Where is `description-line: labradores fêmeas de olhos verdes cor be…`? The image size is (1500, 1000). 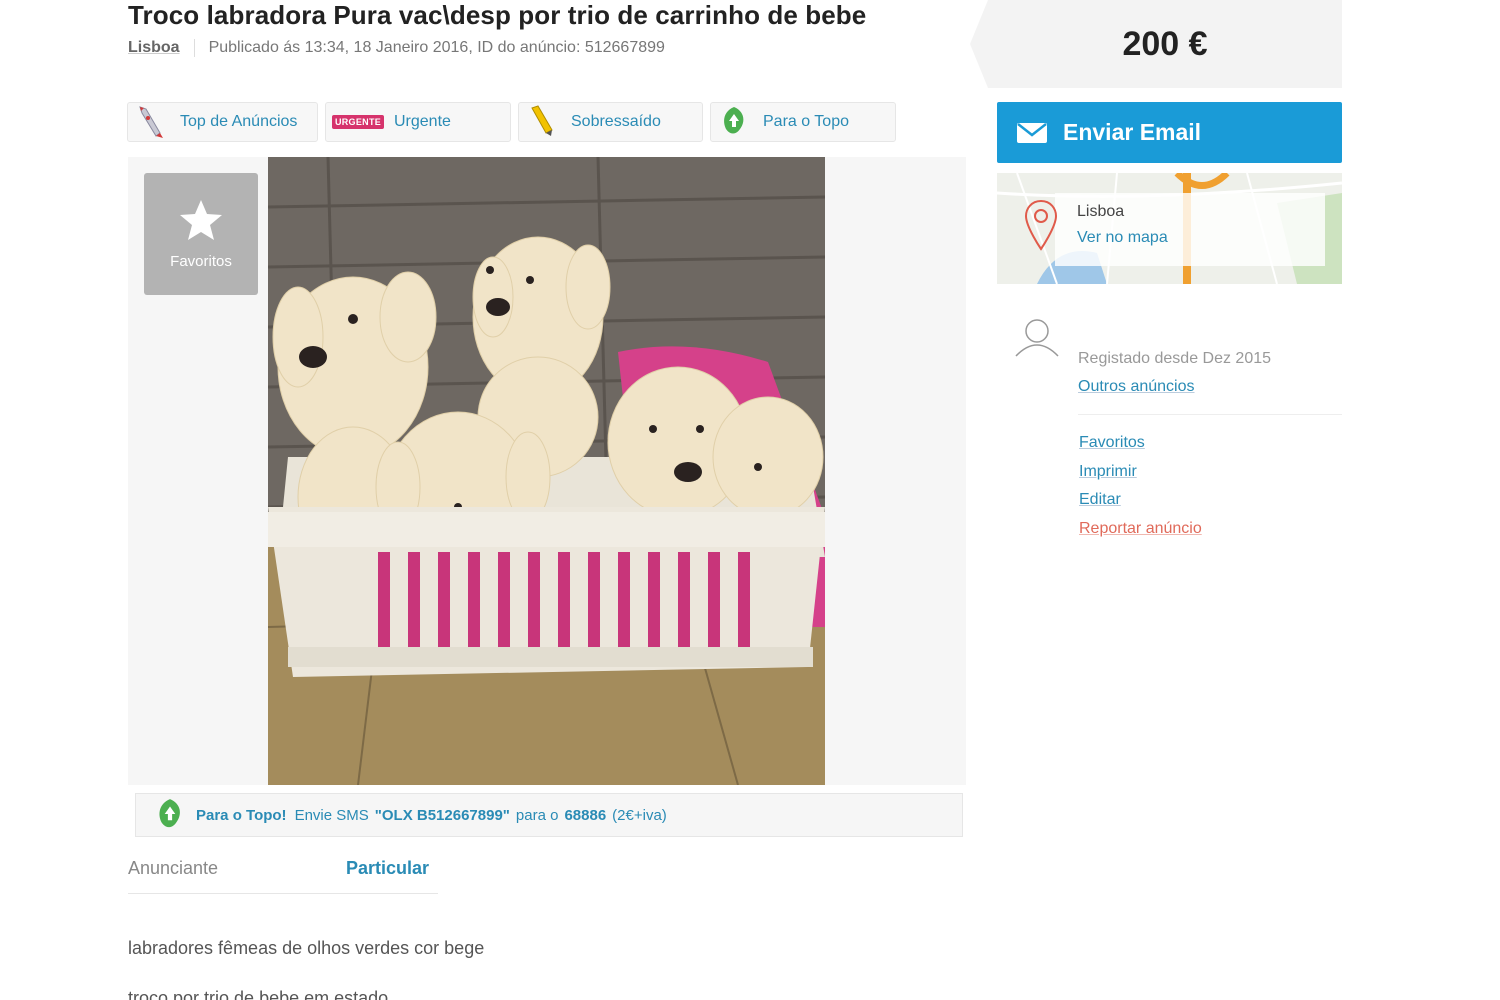 description-line: labradores fêmeas de olhos verdes cor be… is located at coordinates (306, 948).